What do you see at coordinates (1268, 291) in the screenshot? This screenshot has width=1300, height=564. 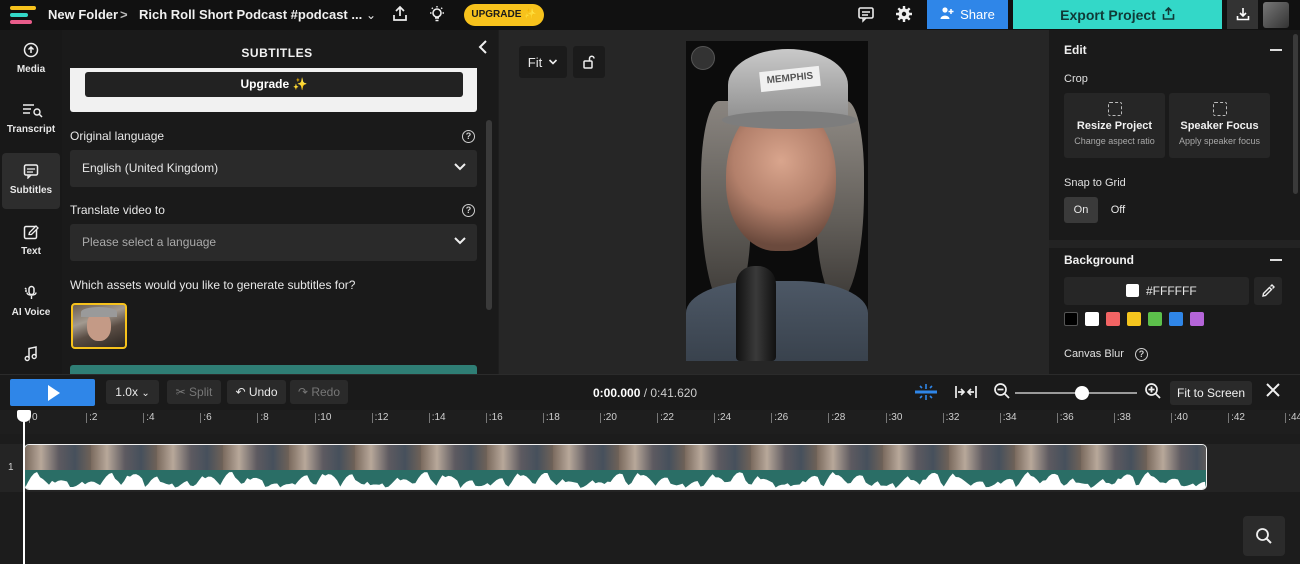 I see `eyedropper-button` at bounding box center [1268, 291].